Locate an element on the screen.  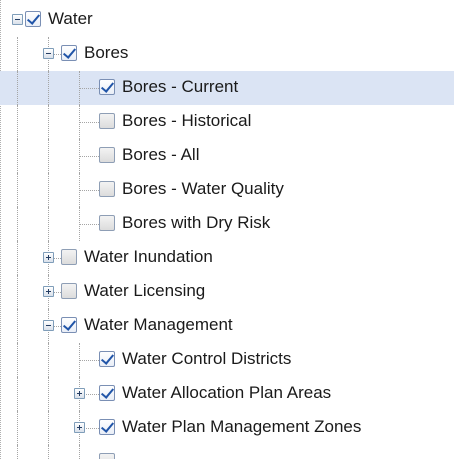
tree-label: Water Licensing is located at coordinates (144, 291).